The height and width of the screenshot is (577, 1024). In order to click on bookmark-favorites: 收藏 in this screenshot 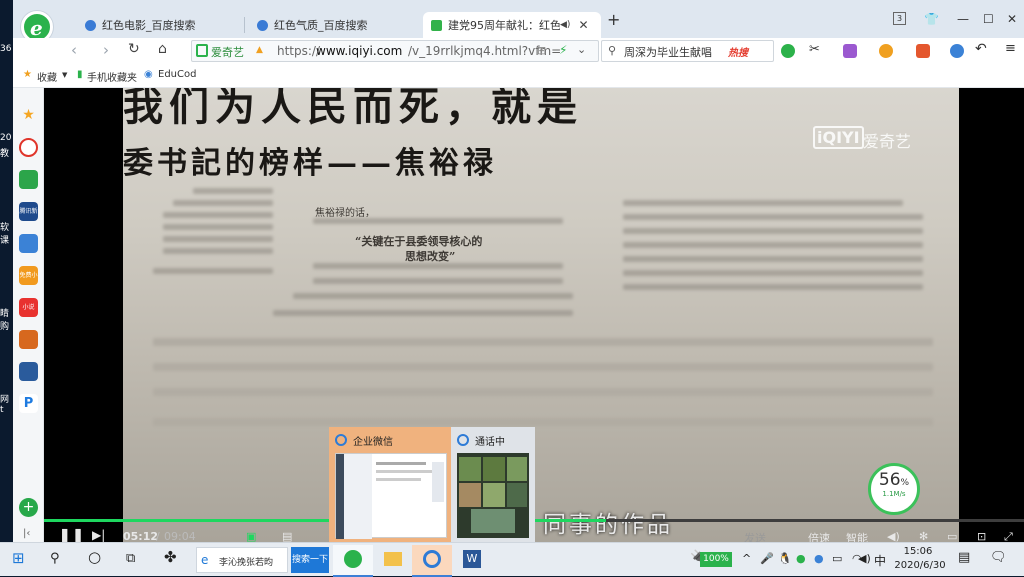, I will do `click(47, 76)`.